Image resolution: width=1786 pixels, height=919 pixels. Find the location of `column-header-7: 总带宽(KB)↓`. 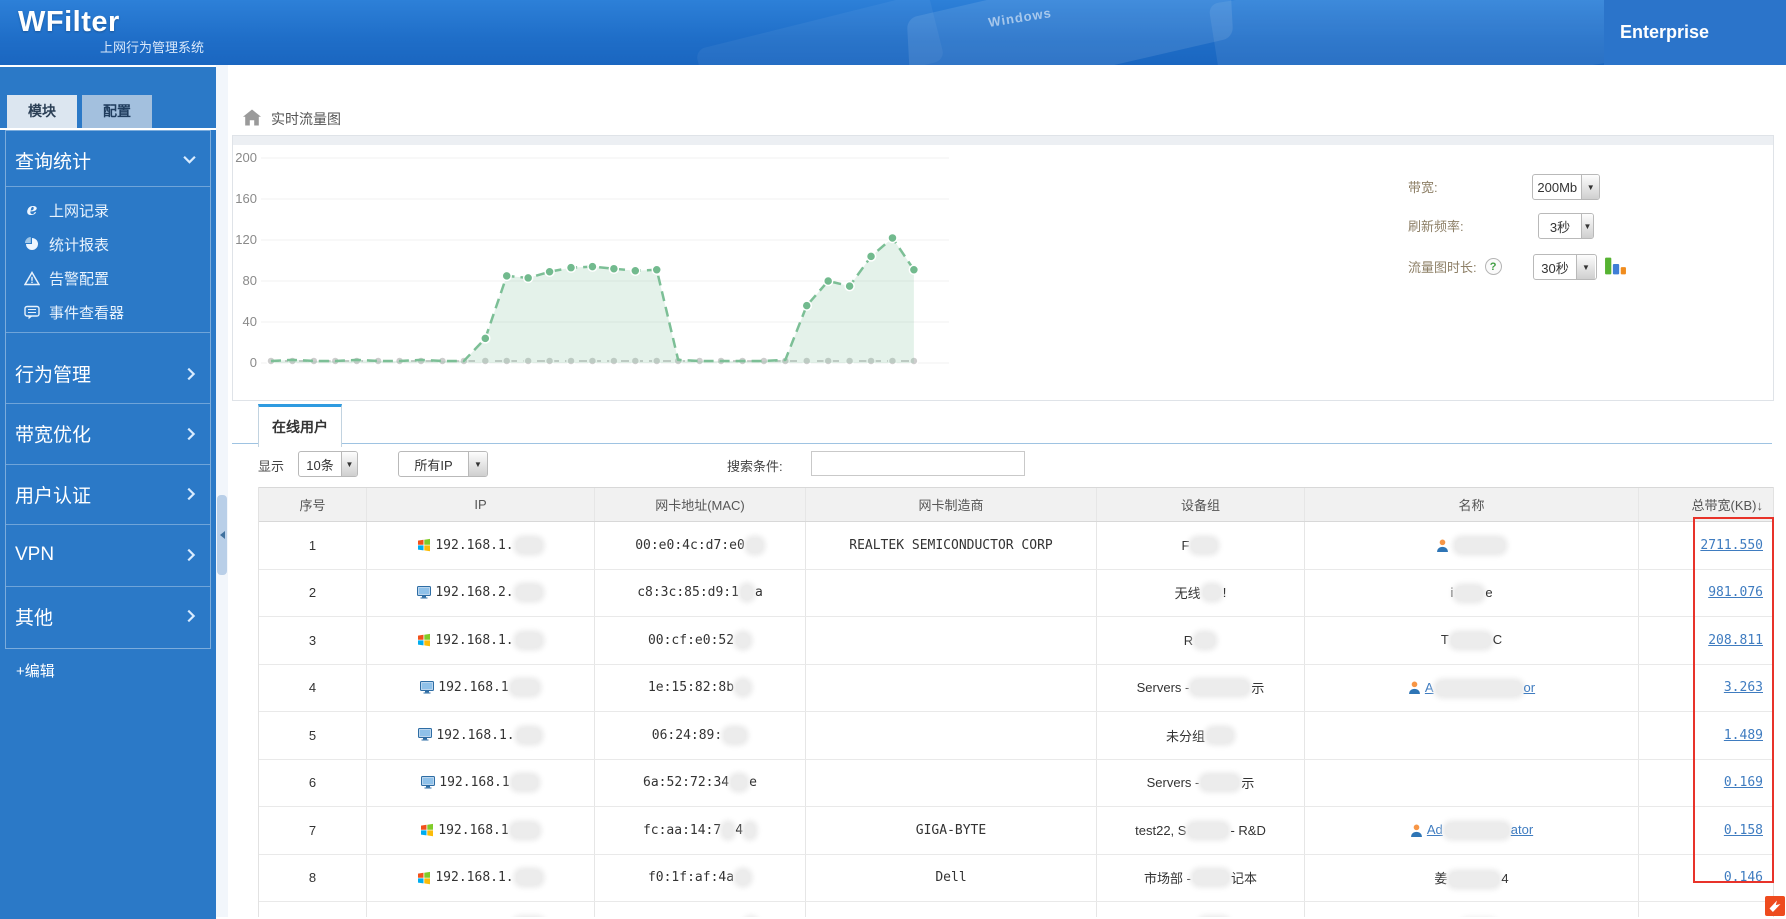

column-header-7: 总带宽(KB)↓ is located at coordinates (1706, 504).